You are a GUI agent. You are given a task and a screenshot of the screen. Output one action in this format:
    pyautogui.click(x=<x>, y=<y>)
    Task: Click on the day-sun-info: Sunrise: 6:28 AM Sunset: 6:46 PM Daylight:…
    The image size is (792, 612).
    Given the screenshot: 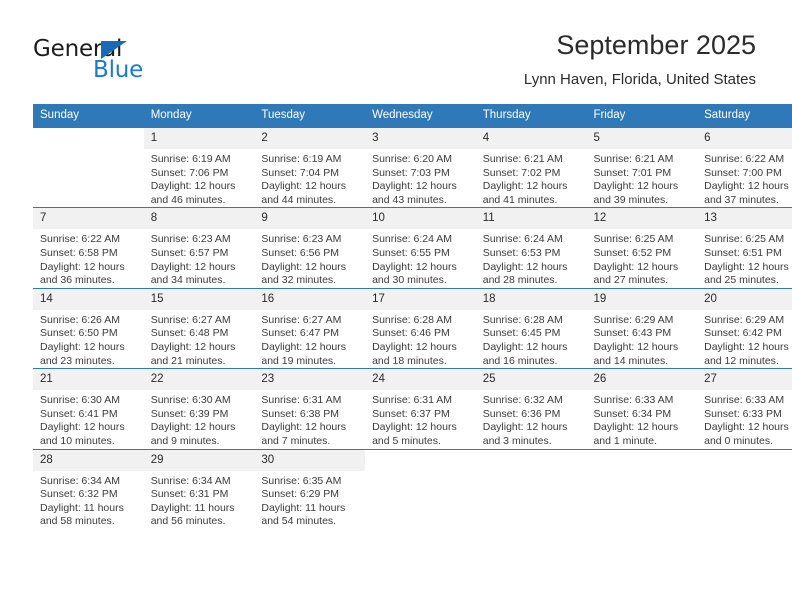 What is the action you would take?
    pyautogui.click(x=420, y=339)
    